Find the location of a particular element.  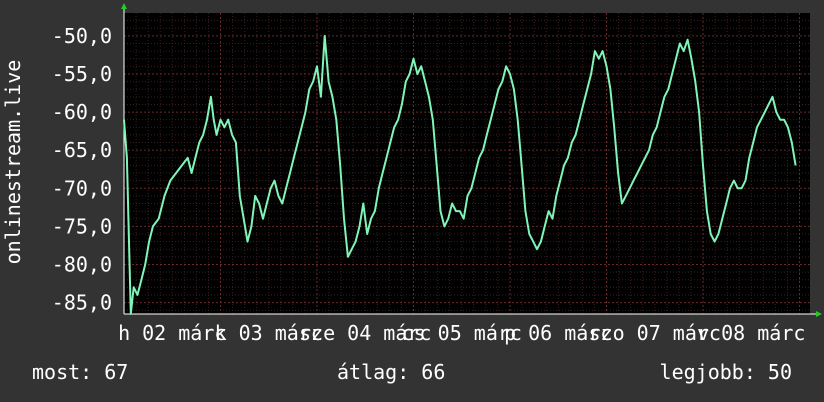

y-axis-arrow is located at coordinates (124, 6).